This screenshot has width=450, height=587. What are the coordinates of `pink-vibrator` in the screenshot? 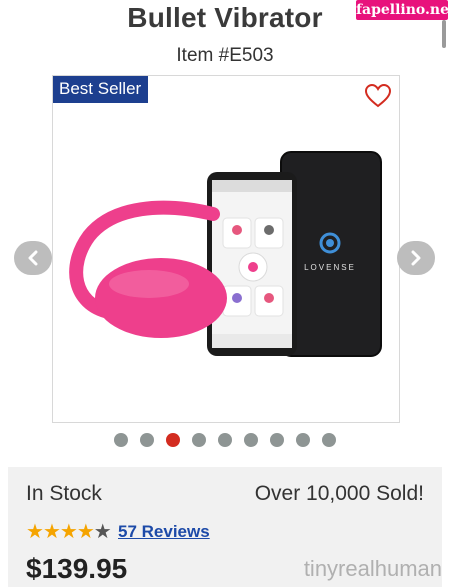 It's located at (148, 269).